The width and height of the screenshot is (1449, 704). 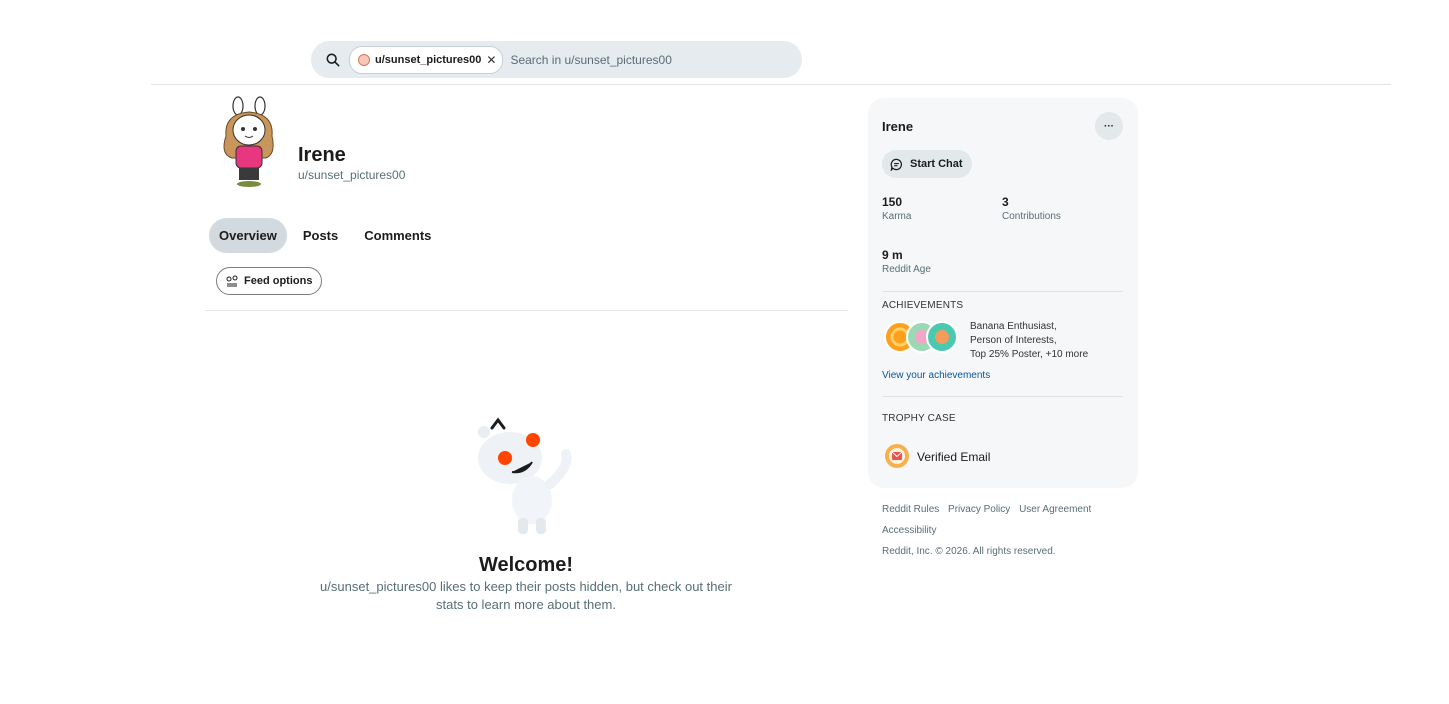 I want to click on profile-tabs: Overview Posts Comments, so click(x=325, y=235).